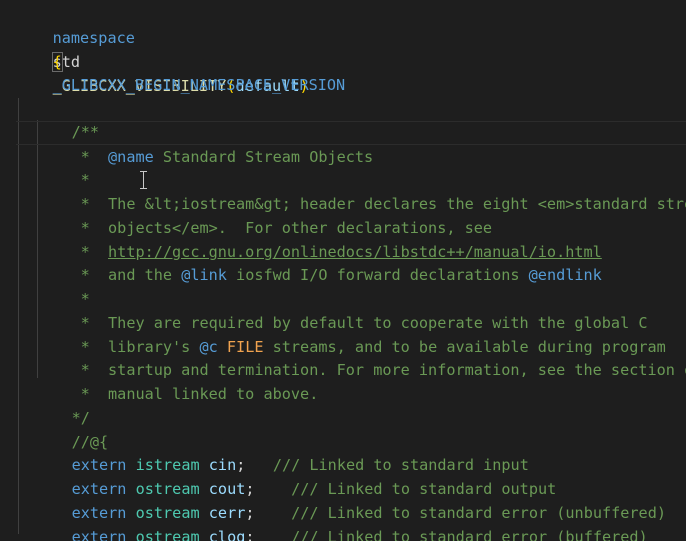  Describe the element at coordinates (145, 275) in the screenshot. I see `comment-text: and the` at that location.